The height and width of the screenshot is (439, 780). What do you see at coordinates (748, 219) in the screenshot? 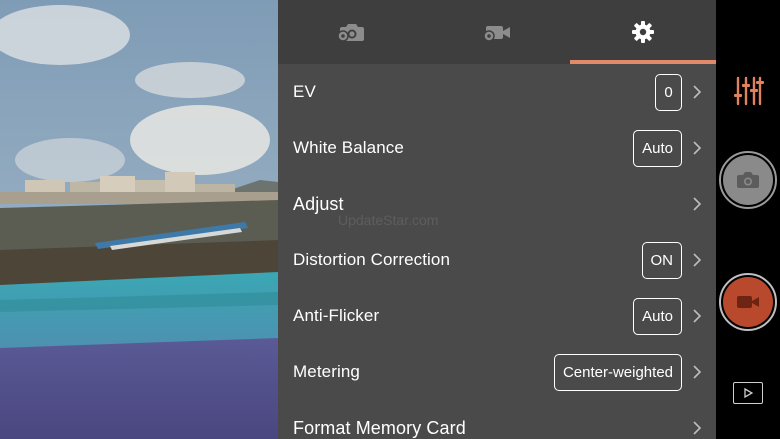
I see `camera-control-bar` at bounding box center [748, 219].